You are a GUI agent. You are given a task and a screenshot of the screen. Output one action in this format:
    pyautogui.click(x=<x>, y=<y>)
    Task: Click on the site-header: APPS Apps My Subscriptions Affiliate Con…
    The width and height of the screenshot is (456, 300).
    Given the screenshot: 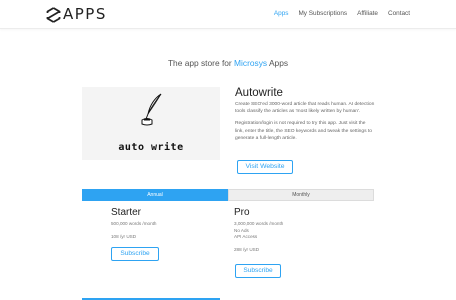 What is the action you would take?
    pyautogui.click(x=228, y=14)
    